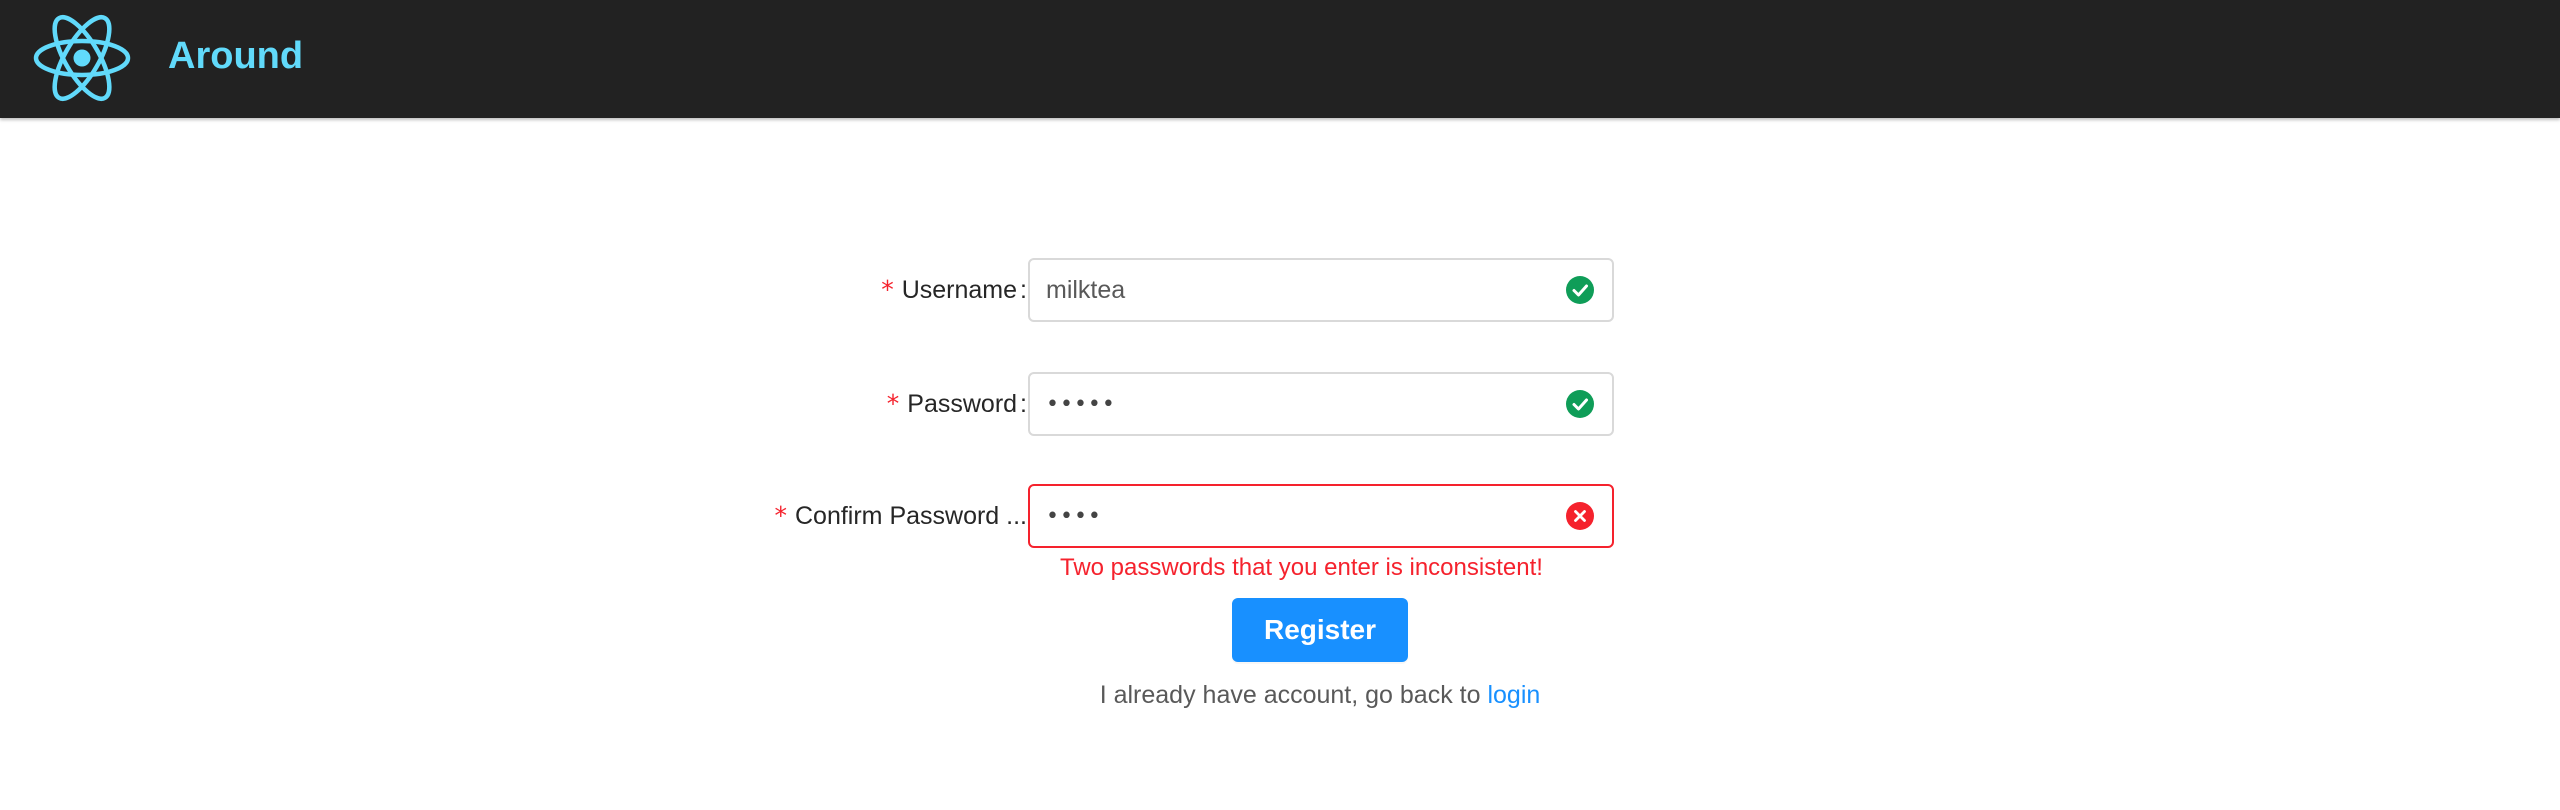  What do you see at coordinates (1296, 404) in the screenshot?
I see `password-input` at bounding box center [1296, 404].